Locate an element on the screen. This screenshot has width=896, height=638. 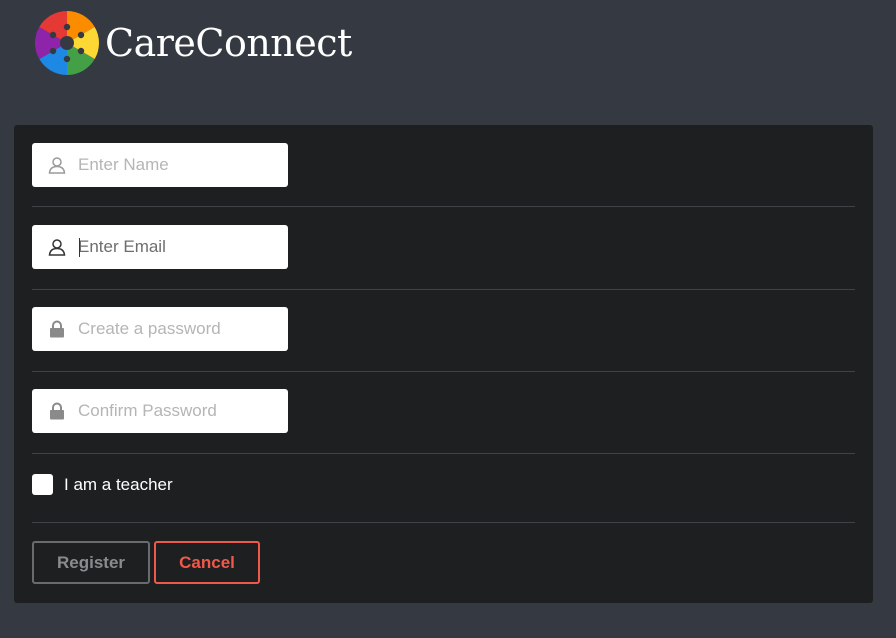
name-input is located at coordinates (173, 165).